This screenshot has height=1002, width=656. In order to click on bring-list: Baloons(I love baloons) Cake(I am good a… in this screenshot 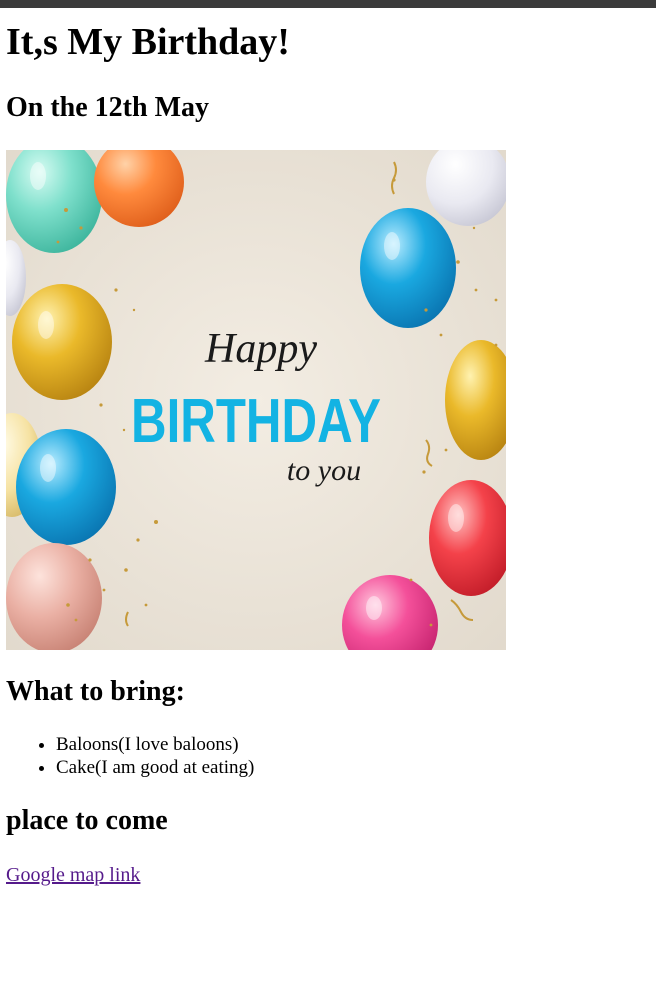, I will do `click(127, 756)`.